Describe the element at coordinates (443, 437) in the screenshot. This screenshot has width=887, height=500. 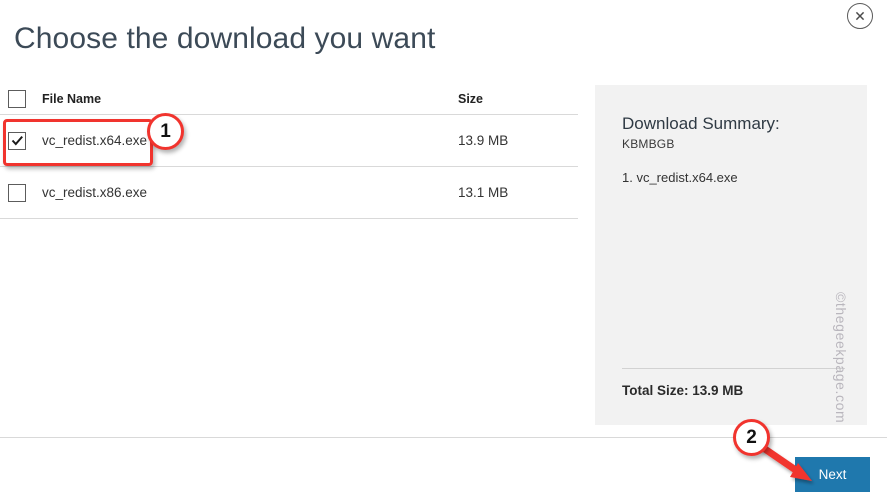
I see `footer-divider` at that location.